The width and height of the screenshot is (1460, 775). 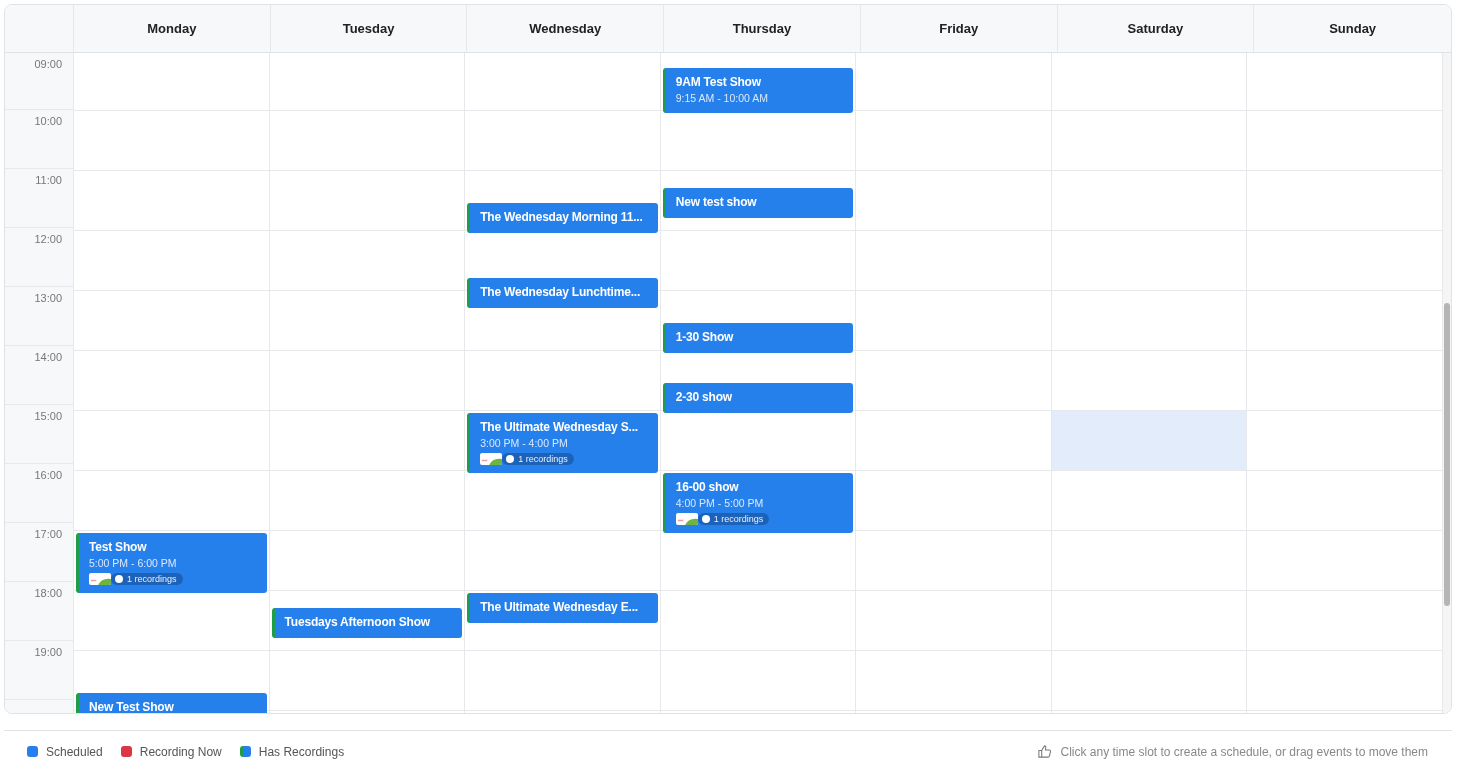 I want to click on event-time: 4:00 PM - 5:00 PM, so click(x=720, y=503).